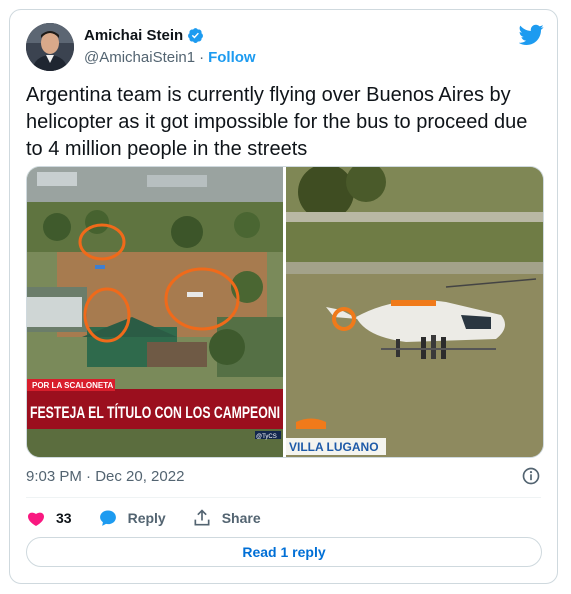 This screenshot has width=571, height=594. What do you see at coordinates (196, 35) in the screenshot?
I see `verified-badge-icon` at bounding box center [196, 35].